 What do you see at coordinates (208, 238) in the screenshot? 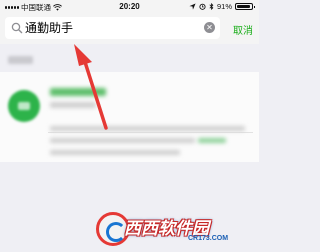
I see `watermark-url: CR173.COM` at bounding box center [208, 238].